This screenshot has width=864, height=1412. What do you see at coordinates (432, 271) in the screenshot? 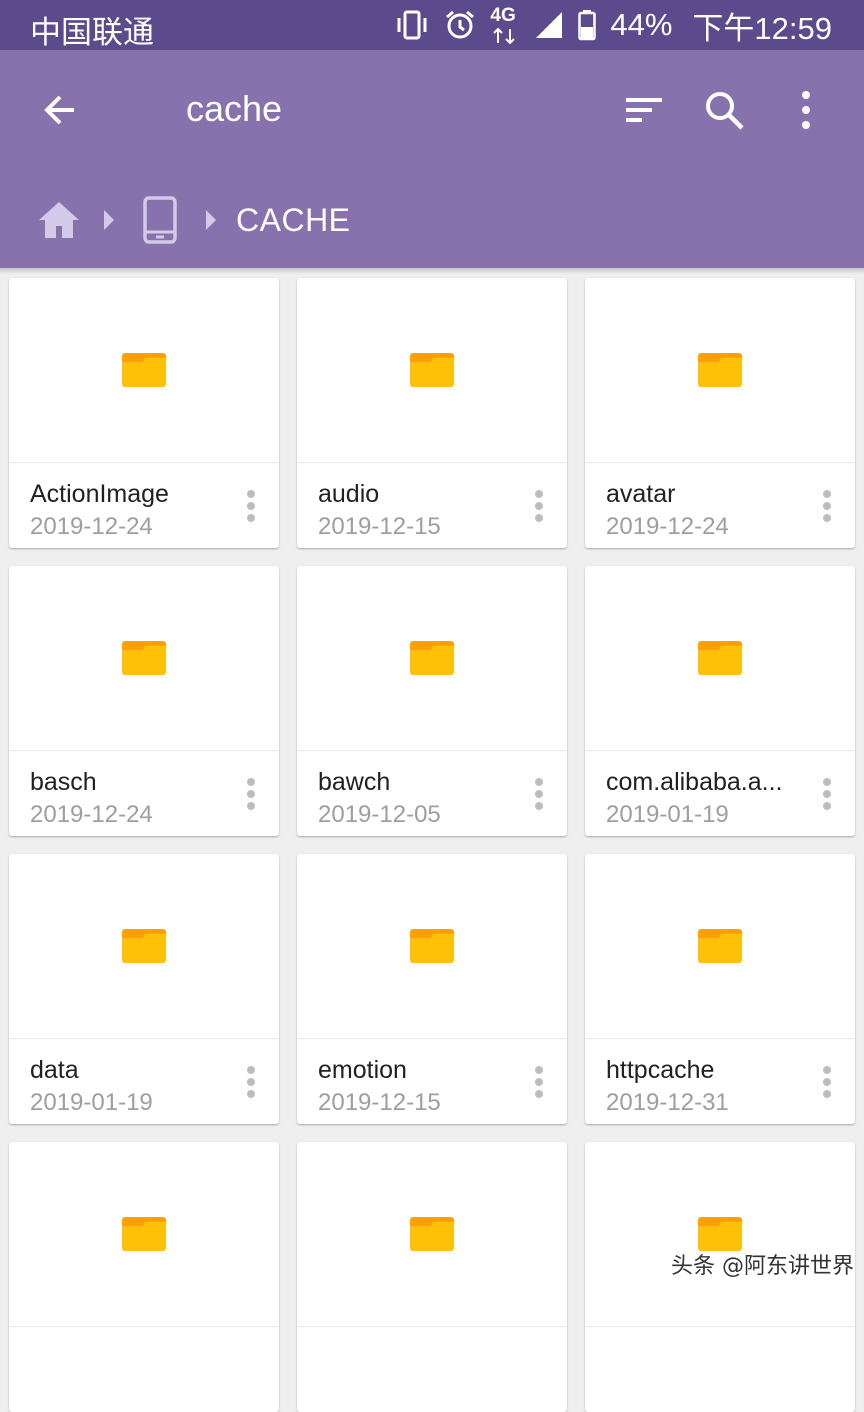
I see `app-bar-shadow` at bounding box center [432, 271].